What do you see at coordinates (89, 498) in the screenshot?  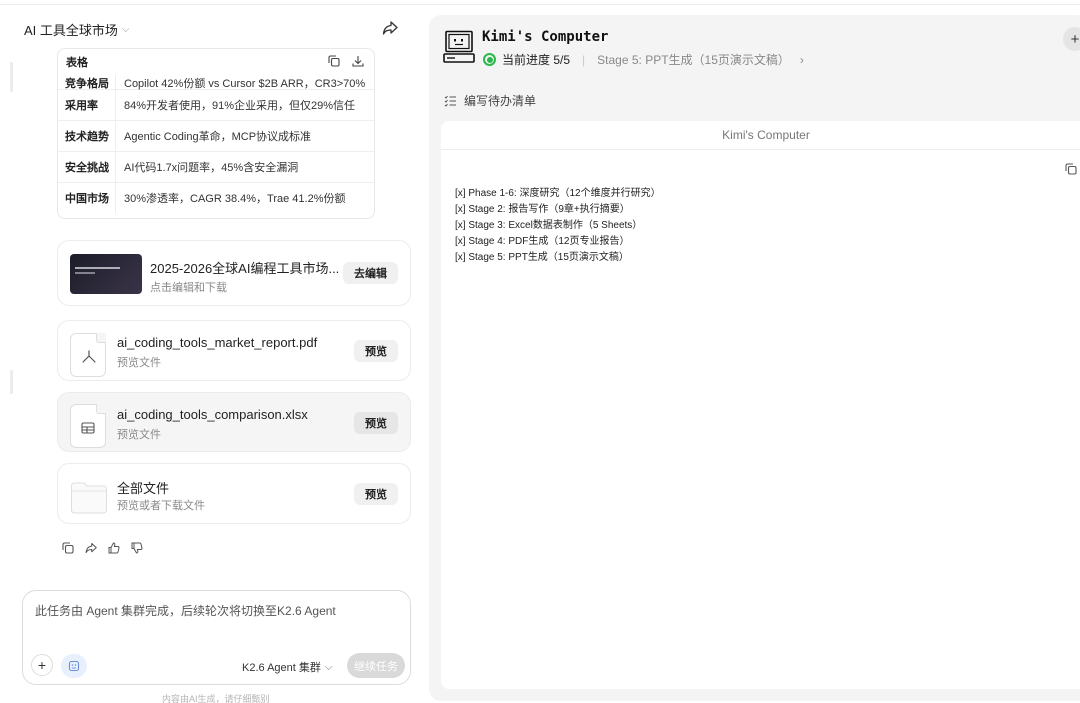 I see `folder-icon` at bounding box center [89, 498].